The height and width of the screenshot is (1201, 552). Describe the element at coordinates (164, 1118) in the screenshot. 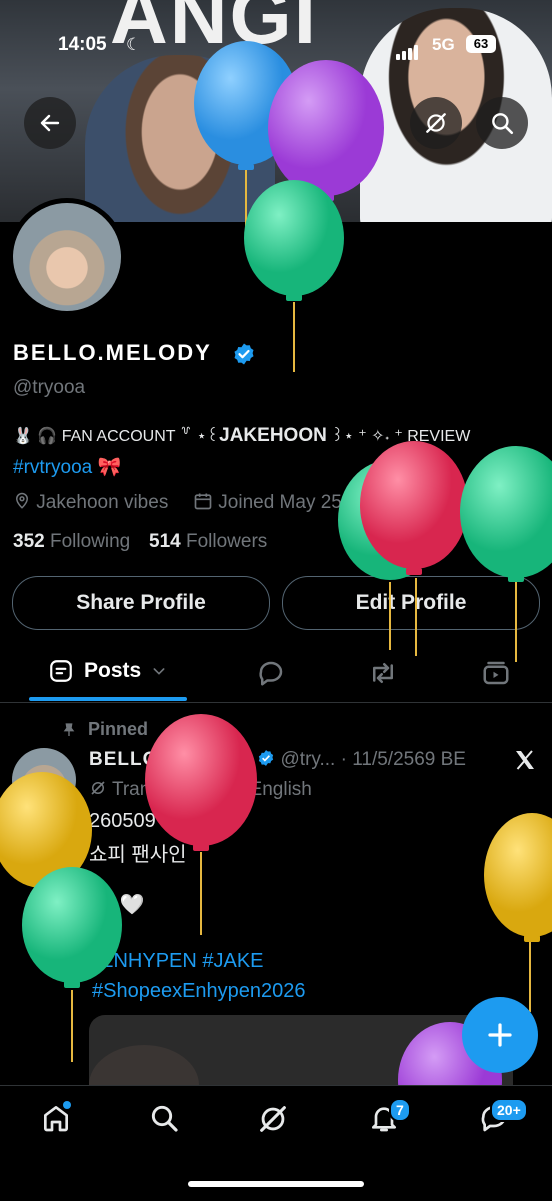

I see `search-icon` at that location.